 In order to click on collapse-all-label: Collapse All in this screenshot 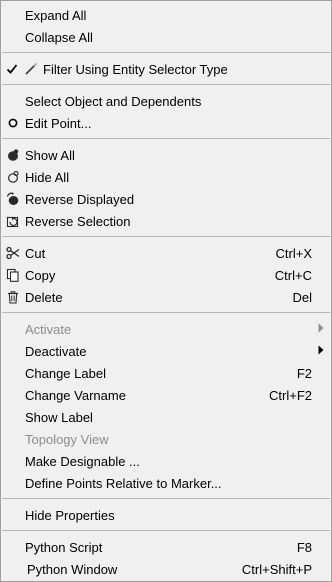, I will do `click(59, 37)`.